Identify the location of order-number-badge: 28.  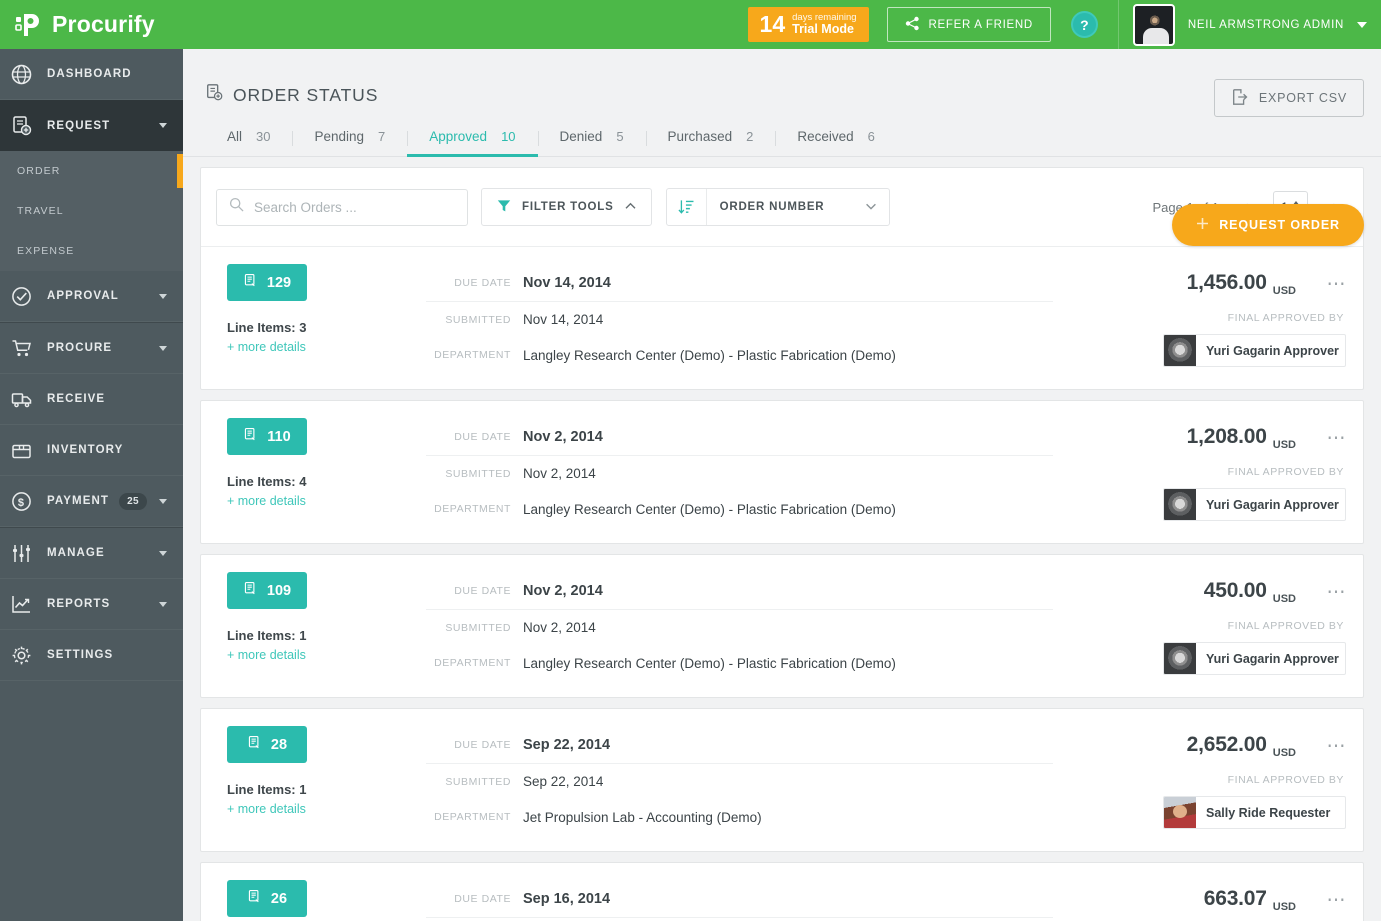
(267, 744).